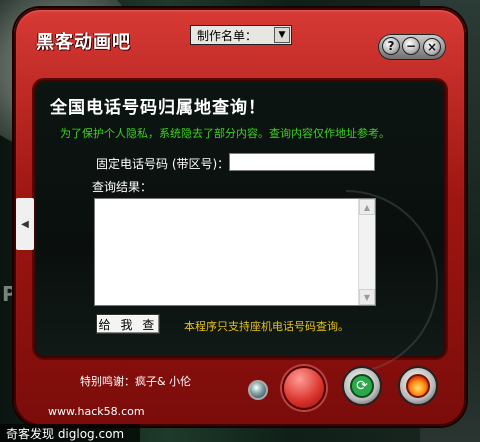  Describe the element at coordinates (266, 326) in the screenshot. I see `support-note: 本程序只支持座机电话号码查询。` at that location.